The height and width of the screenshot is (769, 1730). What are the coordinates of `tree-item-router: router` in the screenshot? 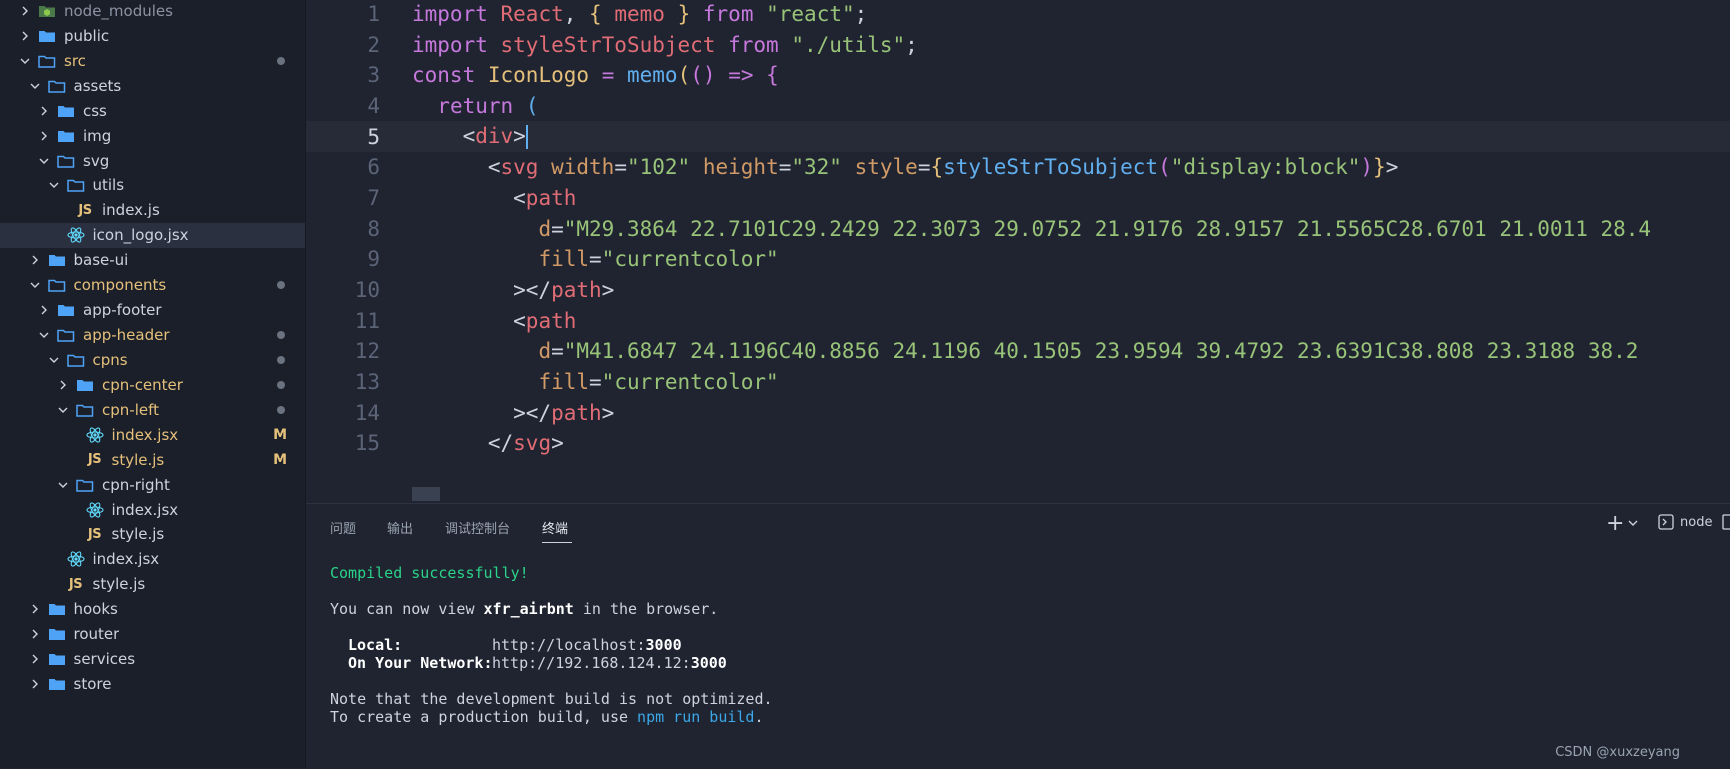 It's located at (152, 634).